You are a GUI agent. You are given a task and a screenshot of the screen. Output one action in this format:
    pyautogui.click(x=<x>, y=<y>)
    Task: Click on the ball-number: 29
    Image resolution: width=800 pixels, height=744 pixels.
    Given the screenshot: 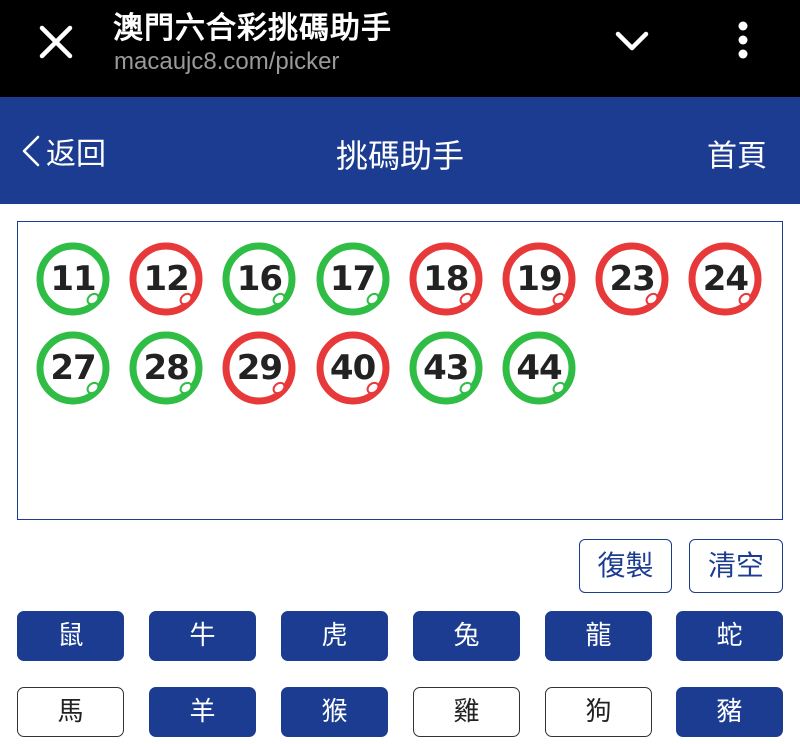 What is the action you would take?
    pyautogui.click(x=259, y=368)
    